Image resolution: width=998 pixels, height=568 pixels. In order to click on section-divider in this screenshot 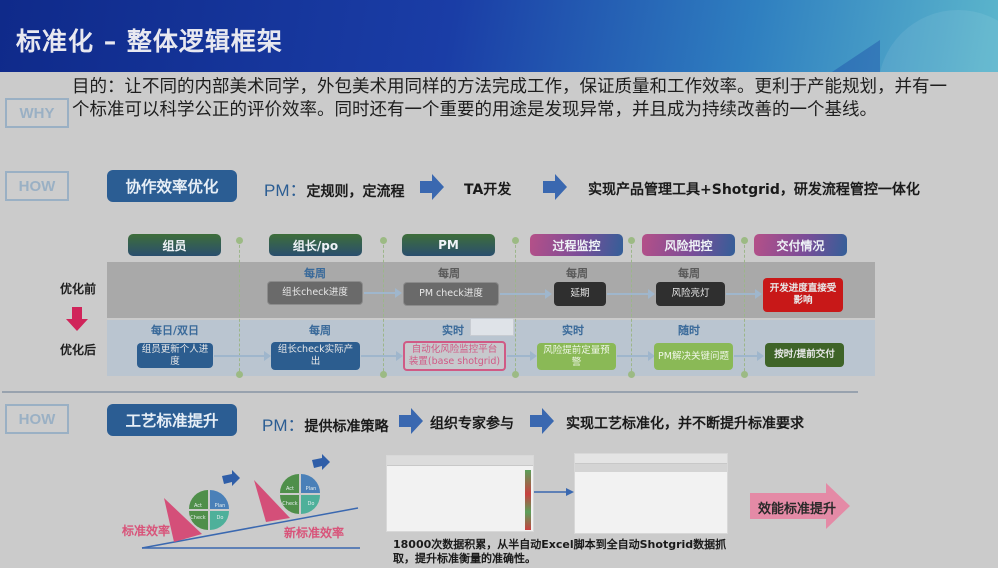, I will do `click(430, 392)`.